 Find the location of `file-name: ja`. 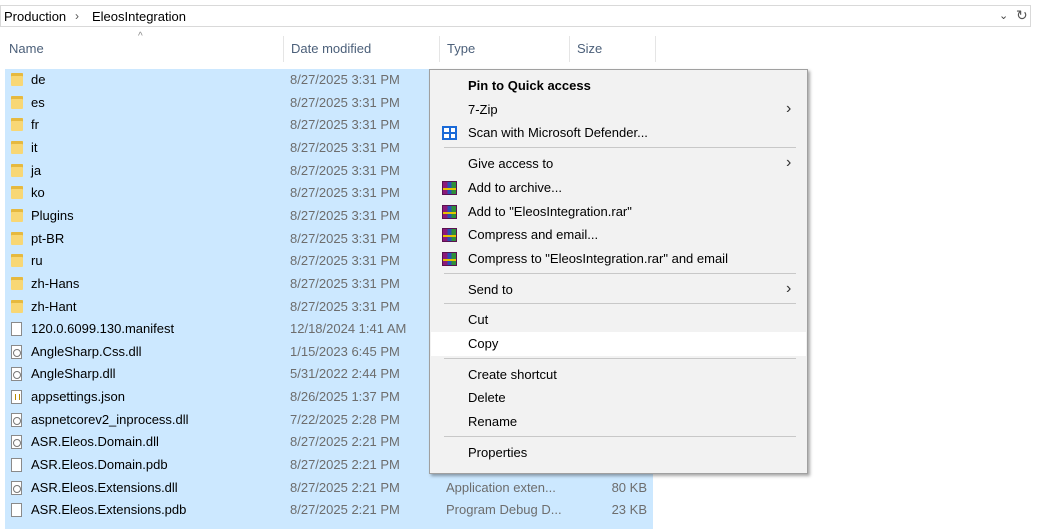

file-name: ja is located at coordinates (36, 170).